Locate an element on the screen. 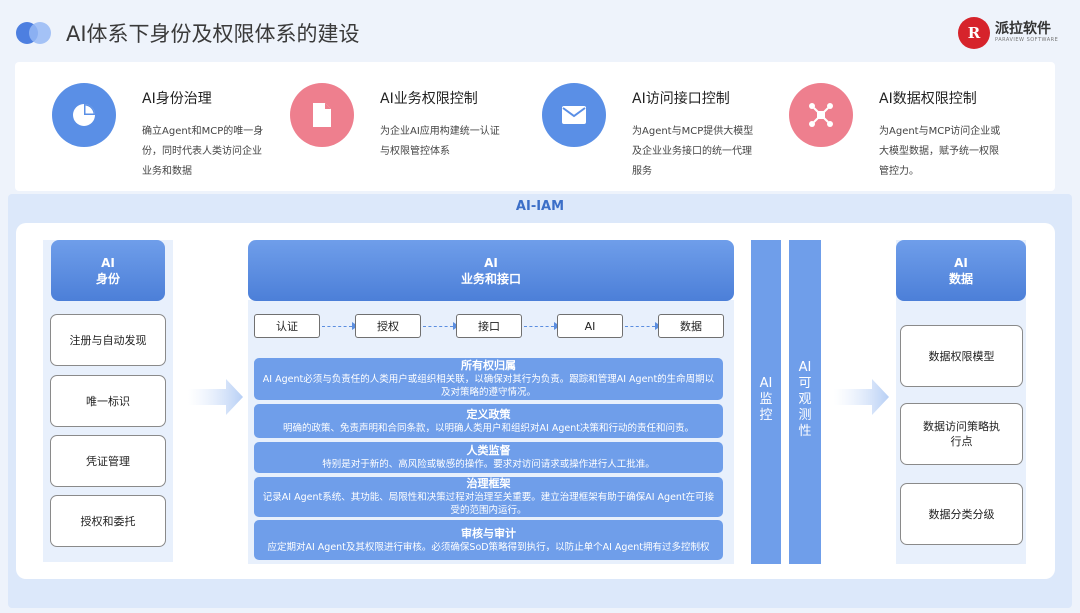 The image size is (1080, 613). flow-arrow-right-icon is located at coordinates (862, 397).